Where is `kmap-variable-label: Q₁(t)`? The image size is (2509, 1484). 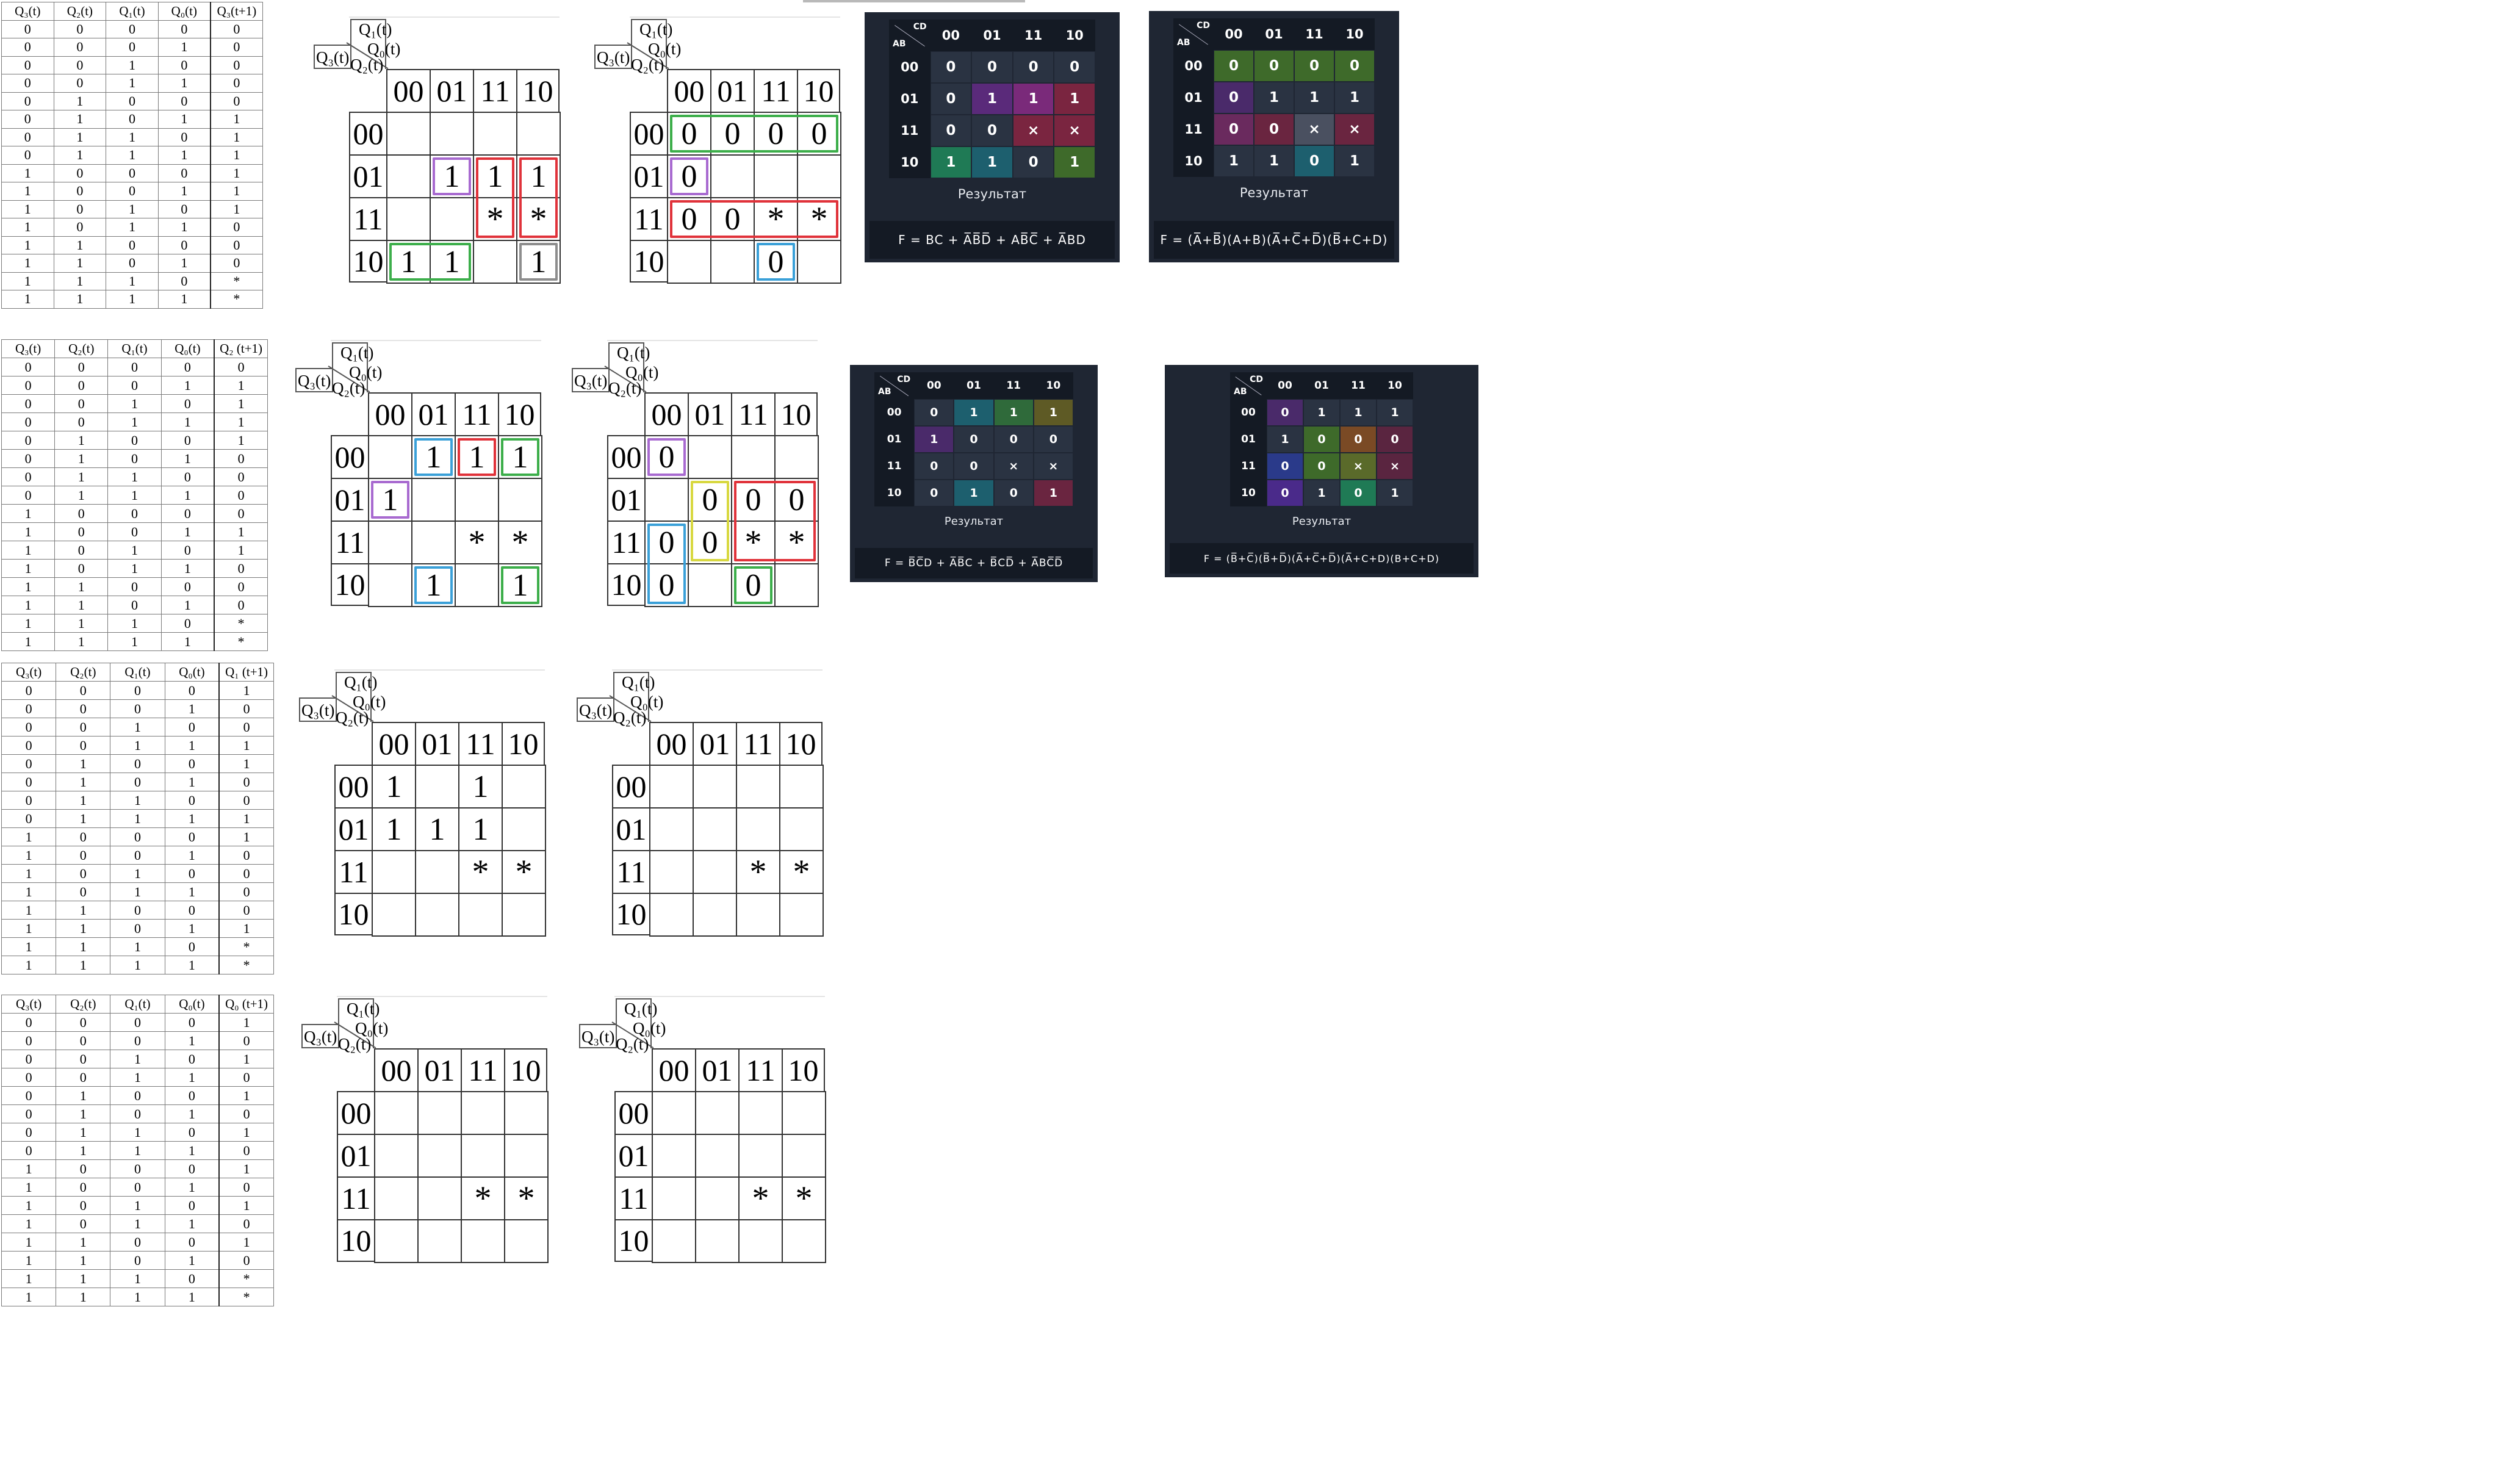
kmap-variable-label: Q₁(t) is located at coordinates (364, 1009).